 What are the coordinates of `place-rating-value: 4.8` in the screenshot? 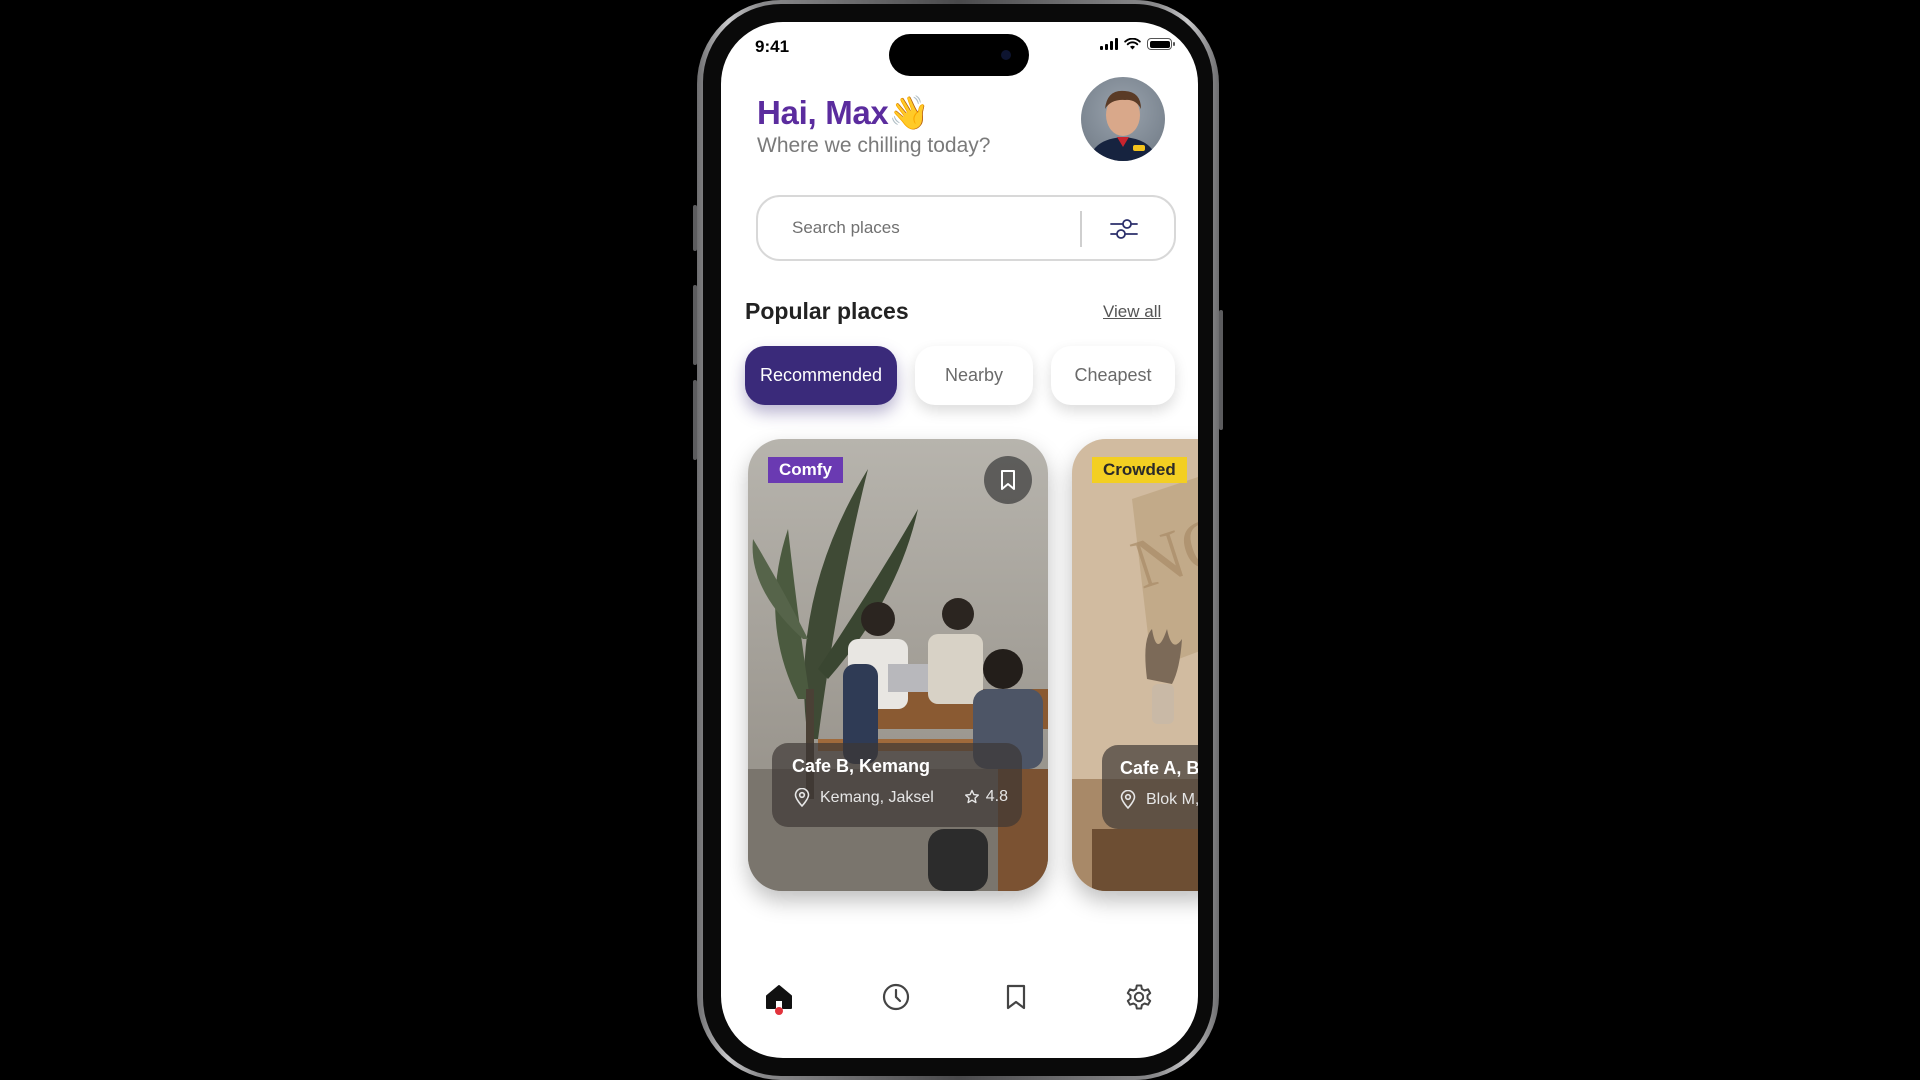 It's located at (996, 796).